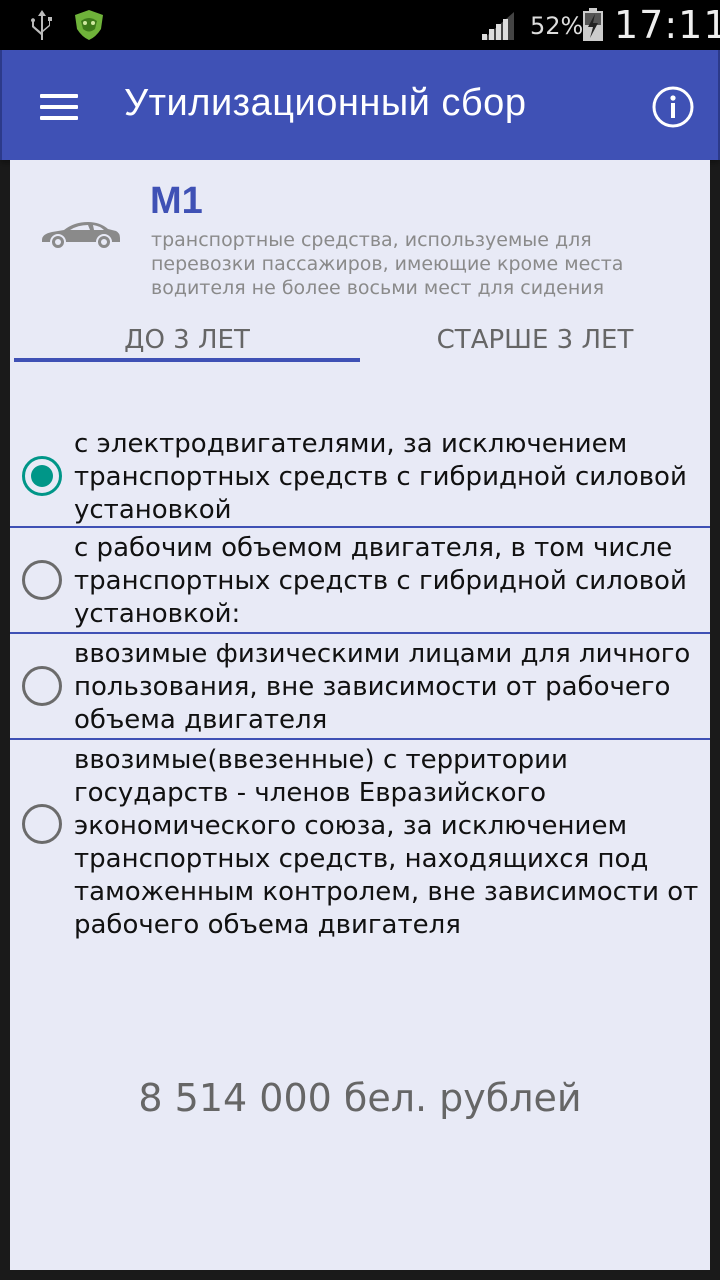  What do you see at coordinates (81, 236) in the screenshot?
I see `car-icon` at bounding box center [81, 236].